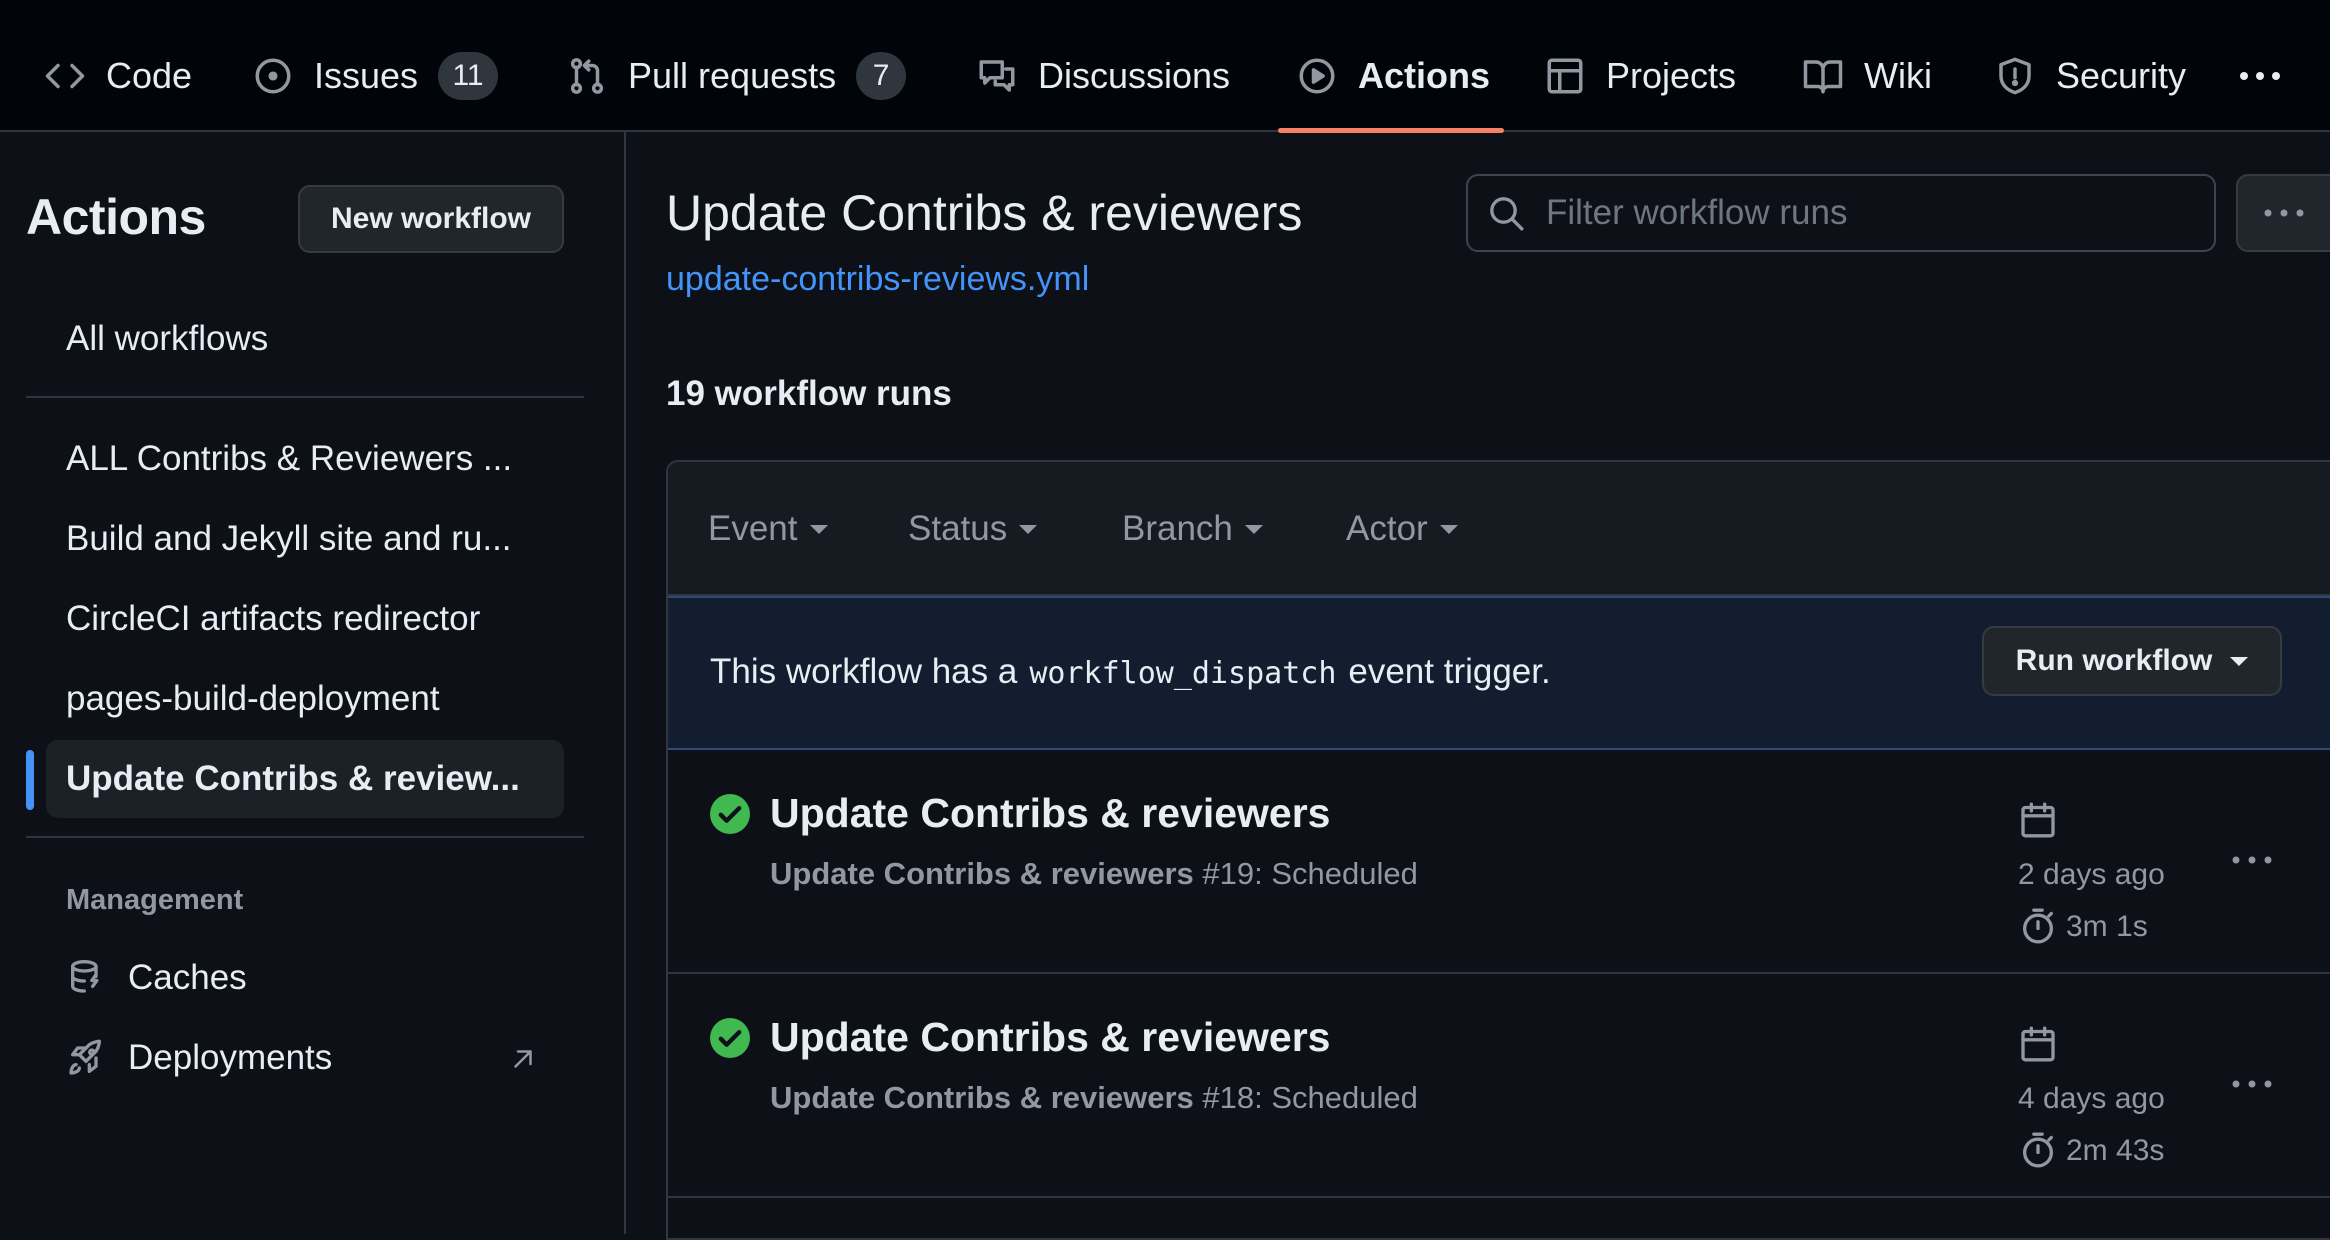 The height and width of the screenshot is (1240, 2330). What do you see at coordinates (187, 977) in the screenshot?
I see `caches-label: Caches` at bounding box center [187, 977].